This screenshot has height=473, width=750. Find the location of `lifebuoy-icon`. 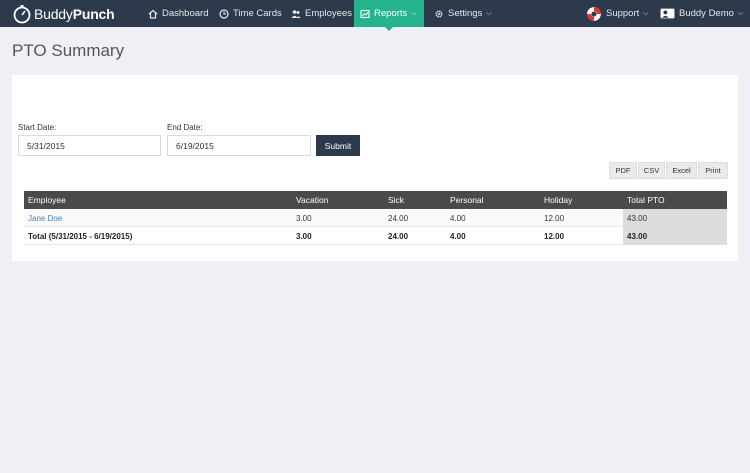

lifebuoy-icon is located at coordinates (594, 13).